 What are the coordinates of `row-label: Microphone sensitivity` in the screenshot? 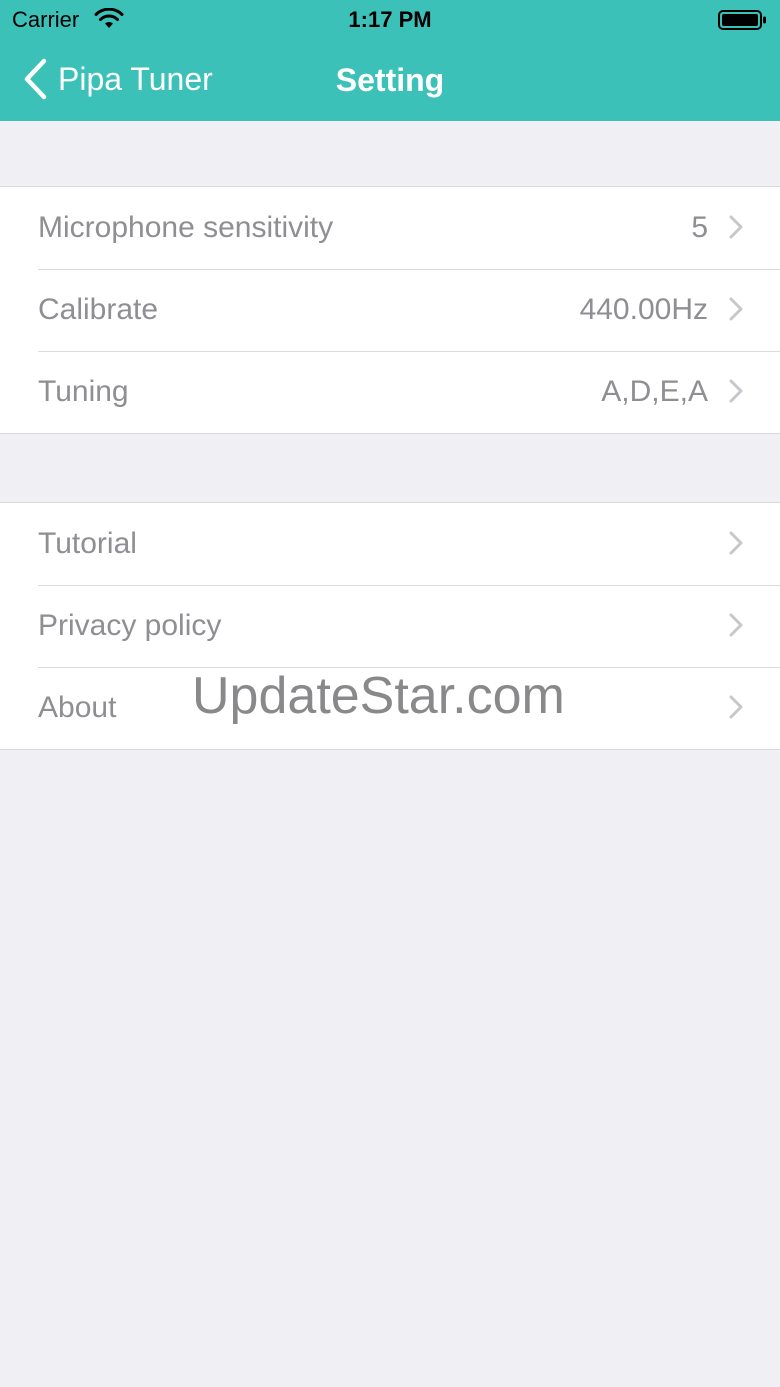 It's located at (186, 227).